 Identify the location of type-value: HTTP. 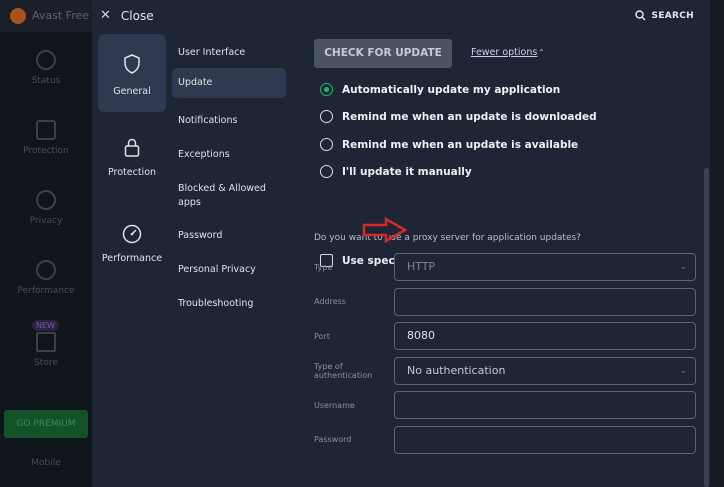
(421, 266).